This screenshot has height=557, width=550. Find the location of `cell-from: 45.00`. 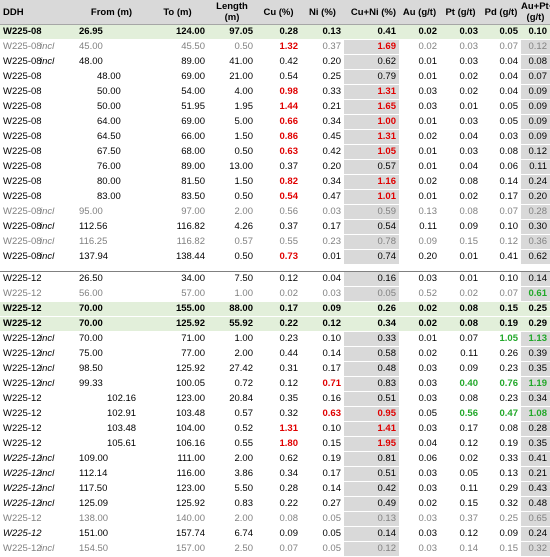

cell-from: 45.00 is located at coordinates (111, 47).